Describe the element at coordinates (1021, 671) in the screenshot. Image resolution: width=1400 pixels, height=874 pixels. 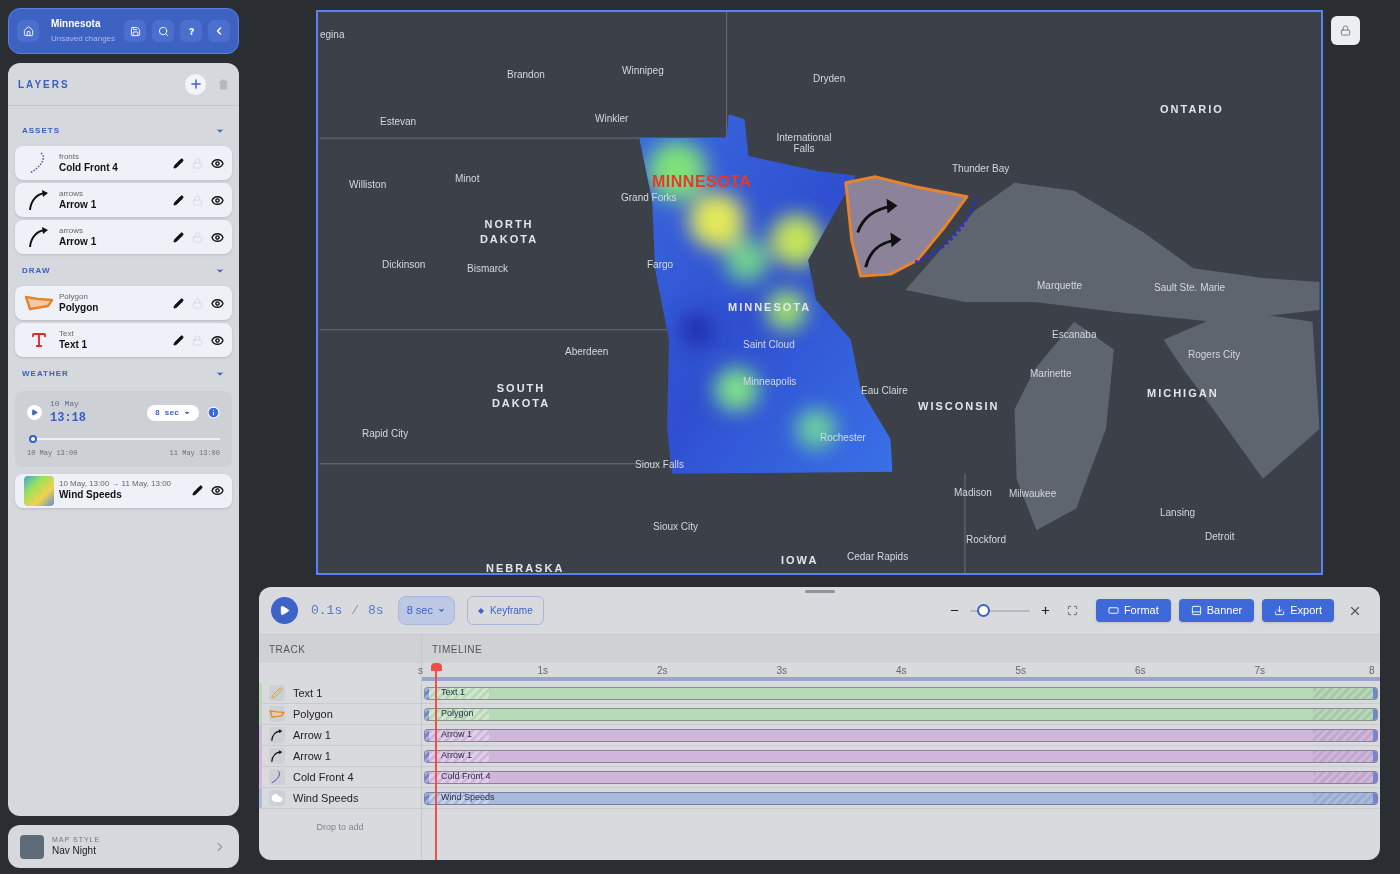
I see `tick-label: 5s` at that location.